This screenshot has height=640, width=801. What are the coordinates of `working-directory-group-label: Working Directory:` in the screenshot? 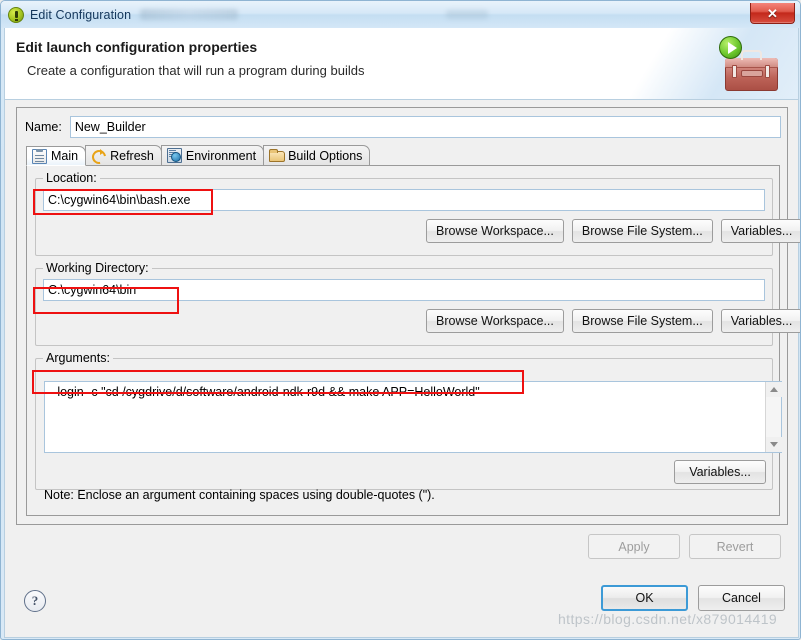 It's located at (97, 268).